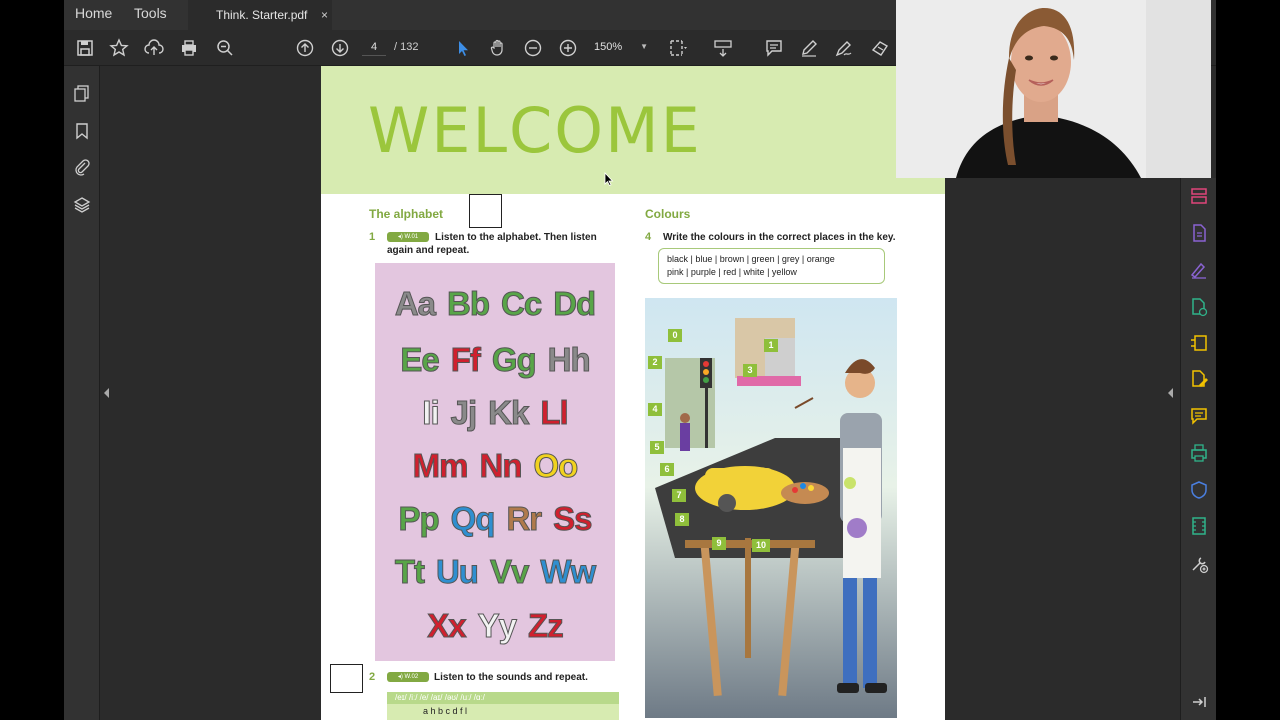 The width and height of the screenshot is (1280, 720). Describe the element at coordinates (723, 48) in the screenshot. I see `scroll-mode-icon` at that location.